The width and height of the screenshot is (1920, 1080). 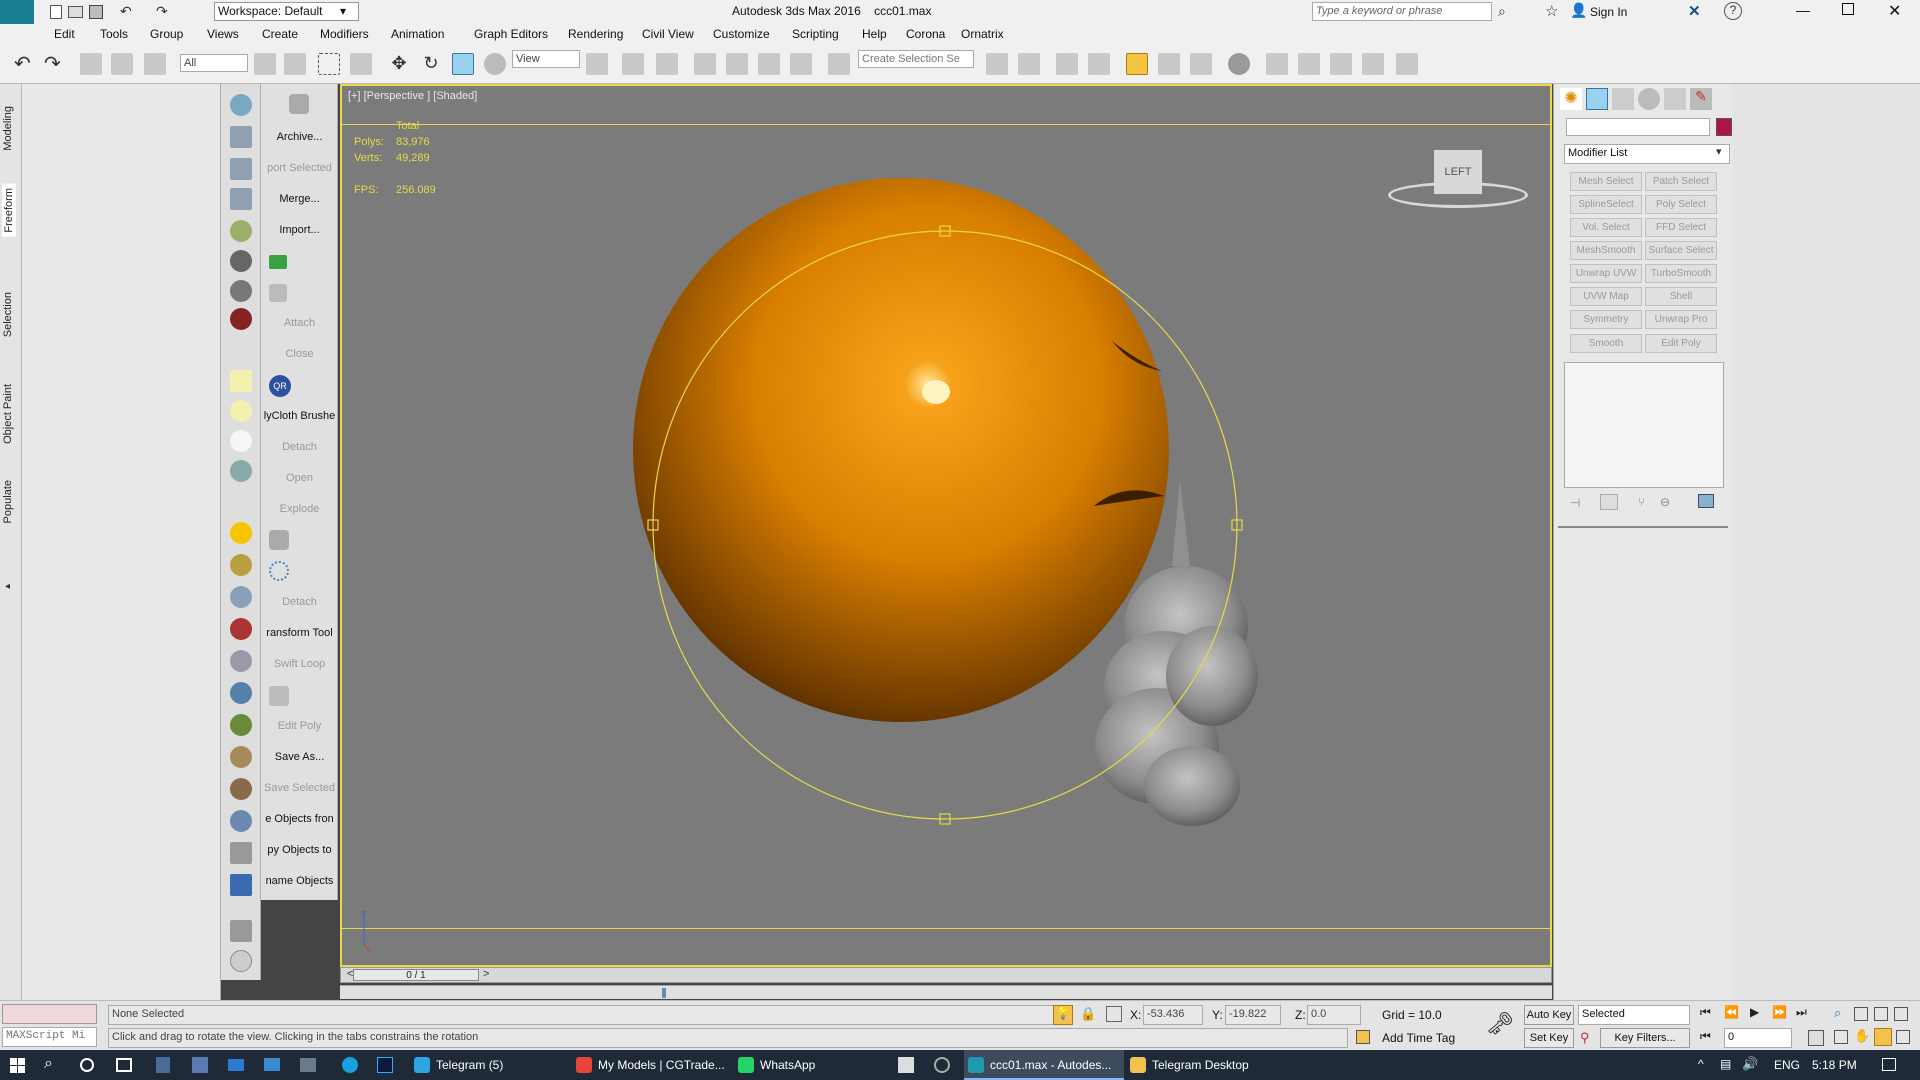 I want to click on menu-help: Help, so click(x=874, y=34).